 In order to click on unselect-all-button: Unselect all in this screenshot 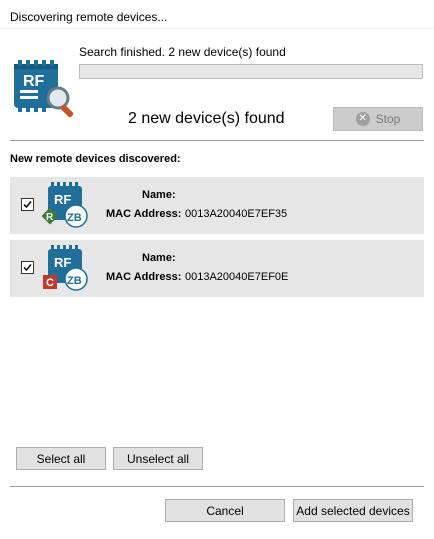, I will do `click(158, 458)`.